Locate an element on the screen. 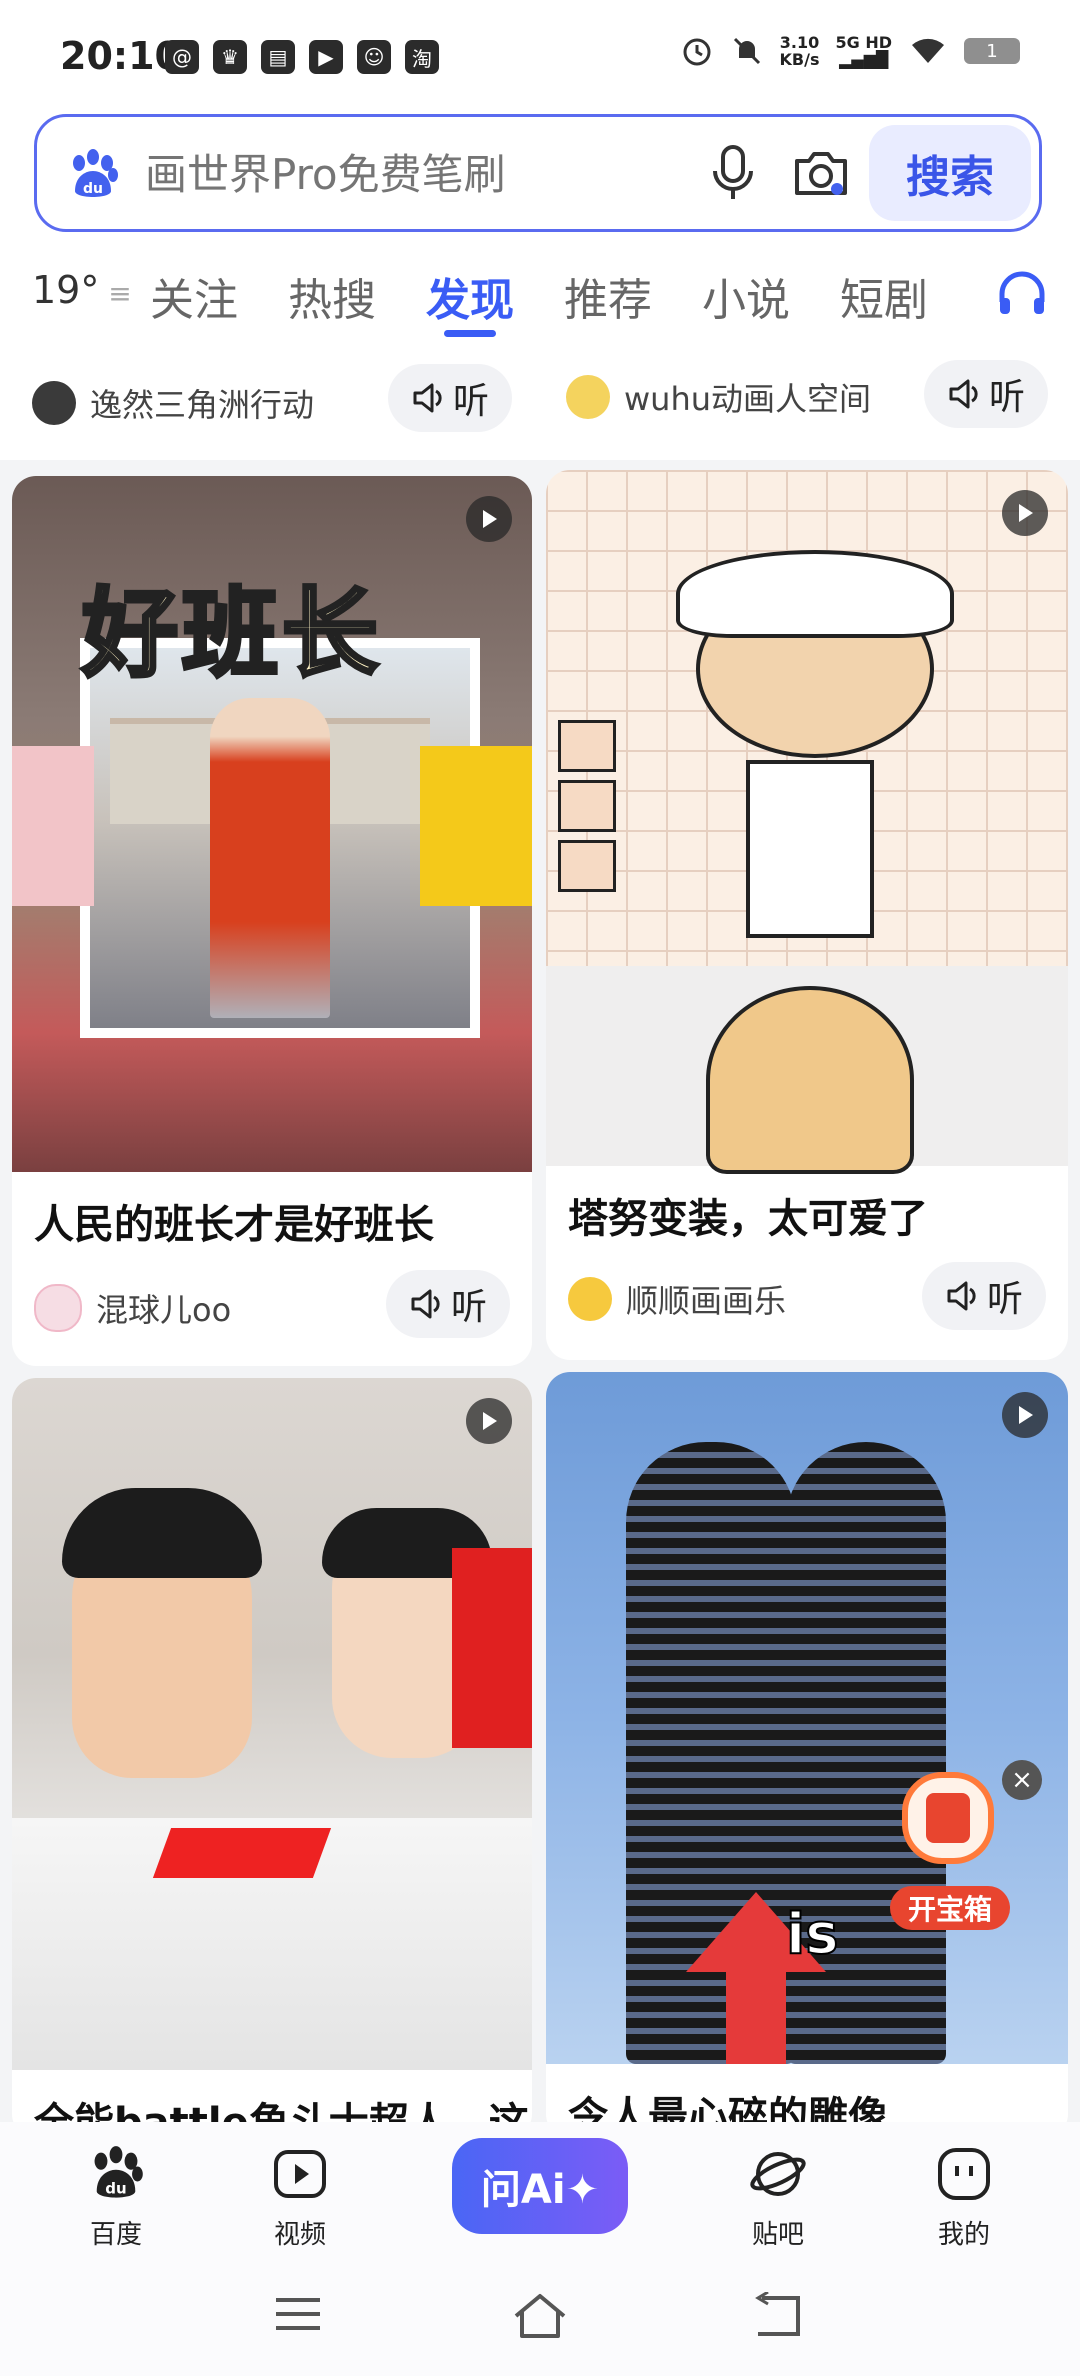  system-status: 3.10 KB/s 5G HD ▂▄▆█ 1 is located at coordinates (850, 51).